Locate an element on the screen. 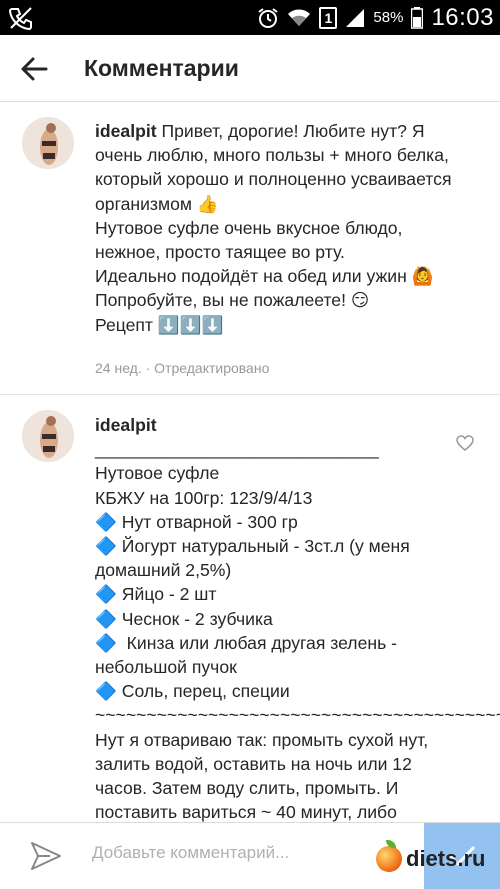 This screenshot has height=889, width=500. watermark: diets.ru is located at coordinates (431, 856).